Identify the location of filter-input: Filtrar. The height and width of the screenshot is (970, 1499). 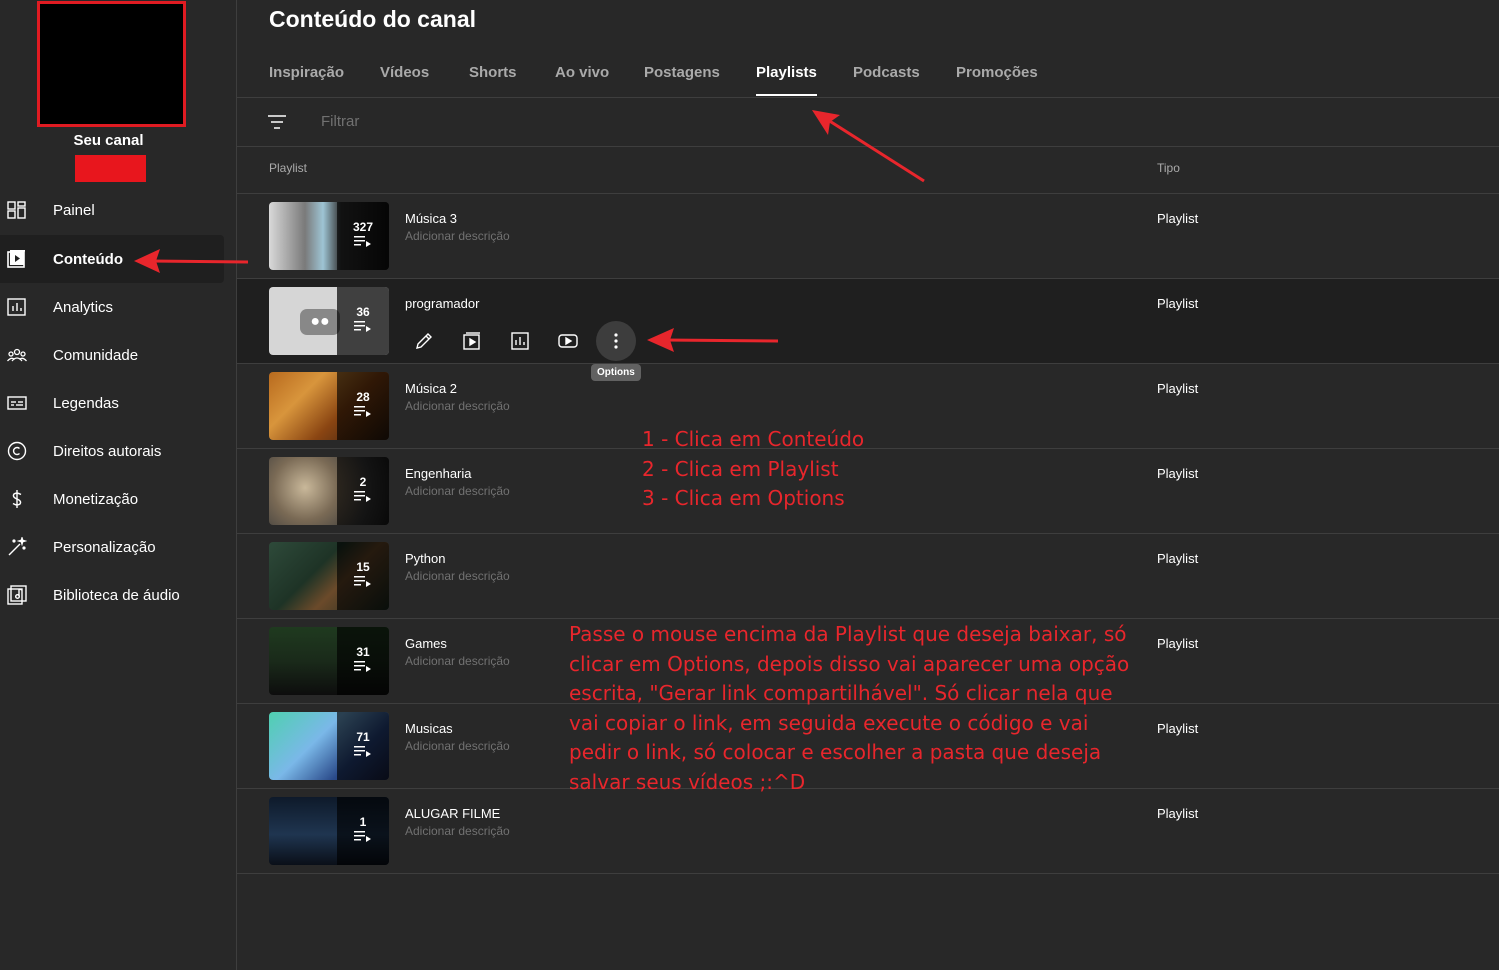
(340, 121).